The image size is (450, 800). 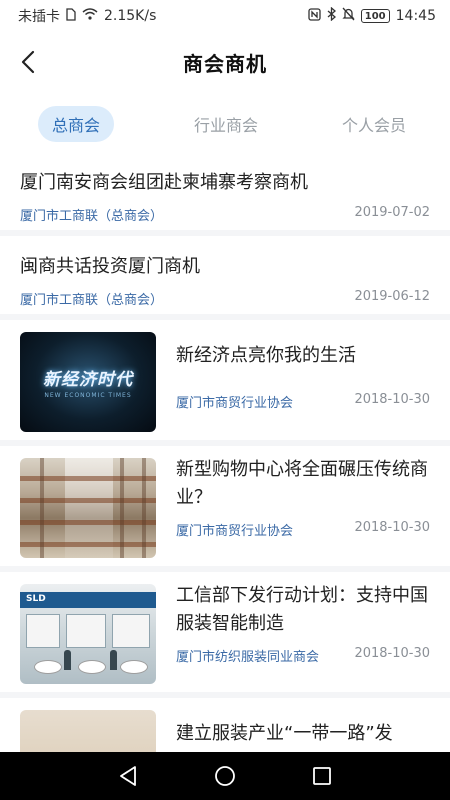 What do you see at coordinates (375, 16) in the screenshot?
I see `battery-icon: 100` at bounding box center [375, 16].